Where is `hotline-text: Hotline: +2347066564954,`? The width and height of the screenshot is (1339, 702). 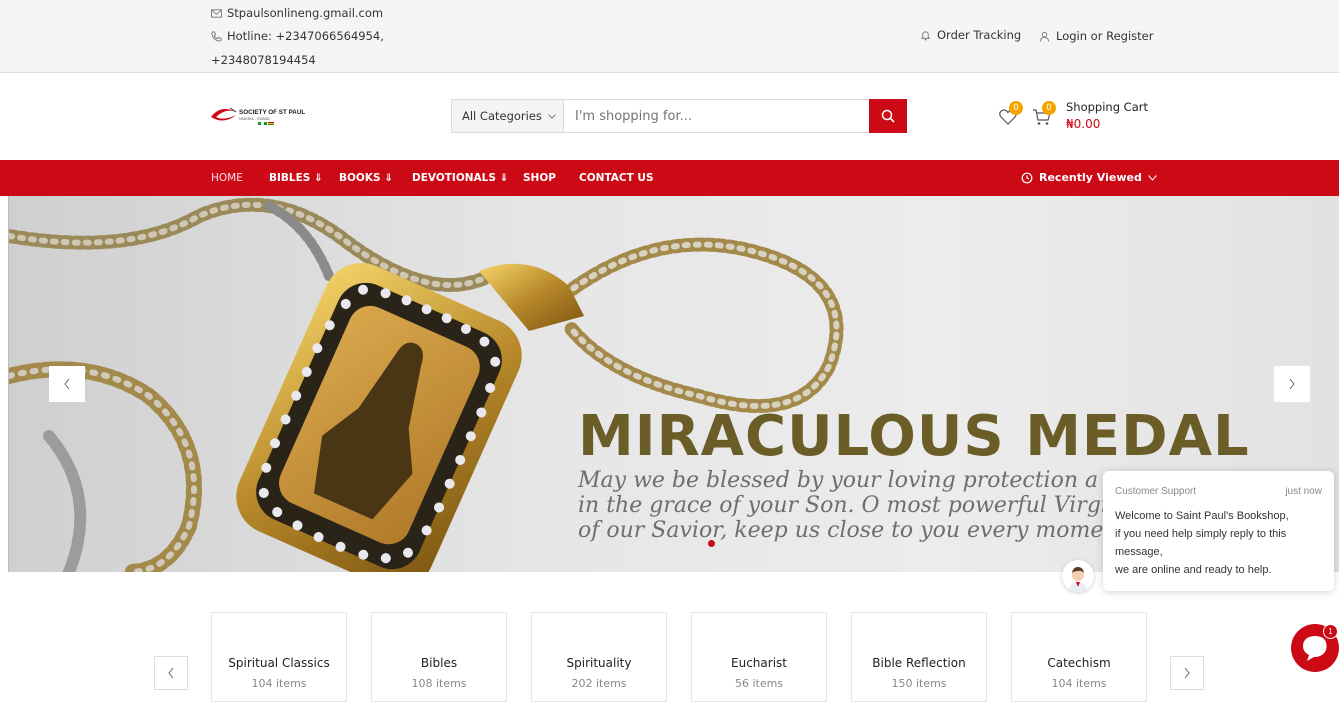
hotline-text: Hotline: +2347066564954, is located at coordinates (305, 36).